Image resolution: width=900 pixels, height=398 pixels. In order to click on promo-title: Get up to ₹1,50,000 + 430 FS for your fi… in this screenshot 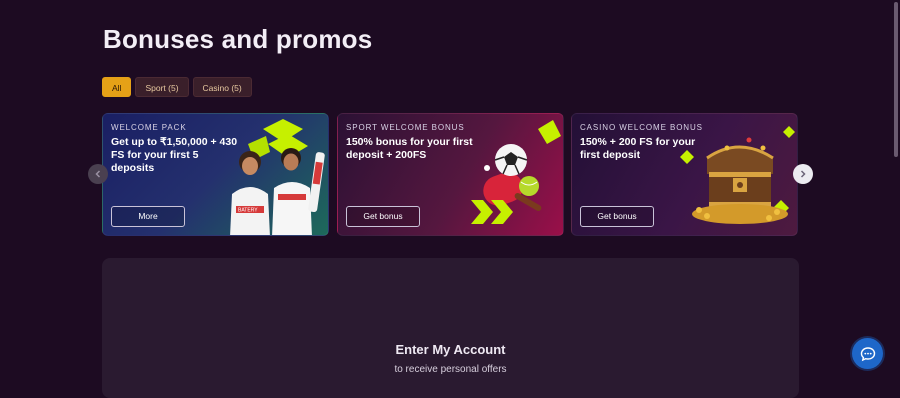, I will do `click(174, 155)`.